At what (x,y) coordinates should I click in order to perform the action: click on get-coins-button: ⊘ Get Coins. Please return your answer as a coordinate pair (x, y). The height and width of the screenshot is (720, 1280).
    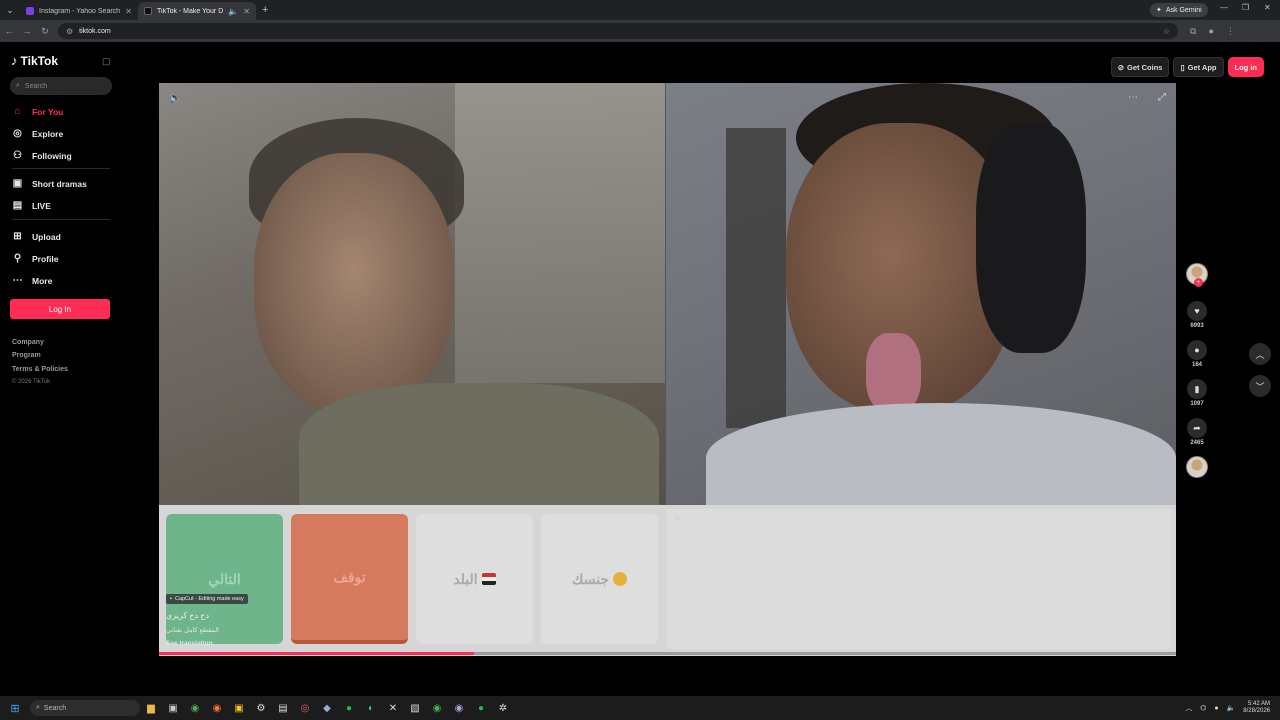
    Looking at the image, I should click on (1140, 67).